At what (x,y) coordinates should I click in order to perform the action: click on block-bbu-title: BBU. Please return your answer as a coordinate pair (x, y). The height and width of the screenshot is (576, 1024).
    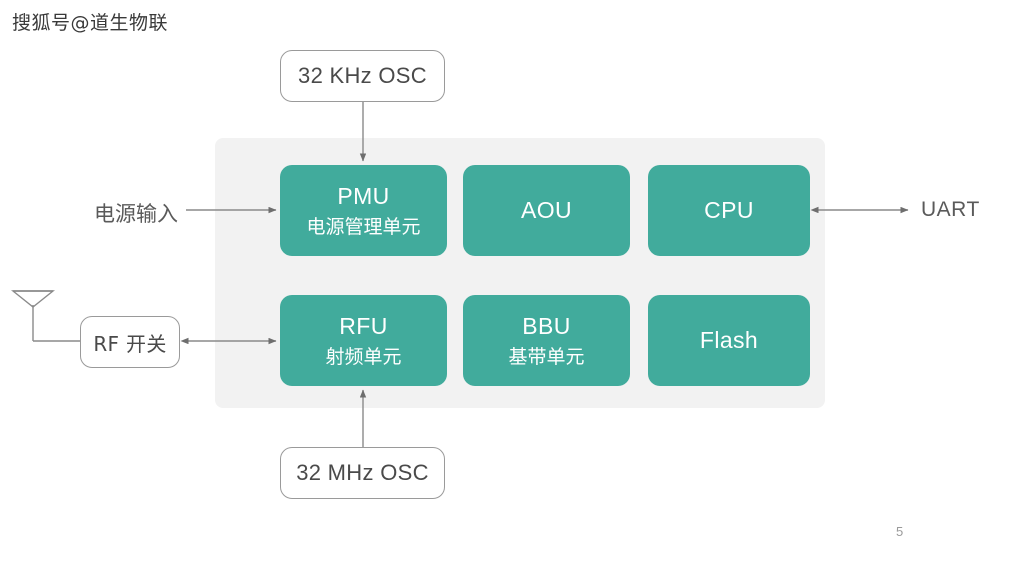
    Looking at the image, I should click on (546, 325).